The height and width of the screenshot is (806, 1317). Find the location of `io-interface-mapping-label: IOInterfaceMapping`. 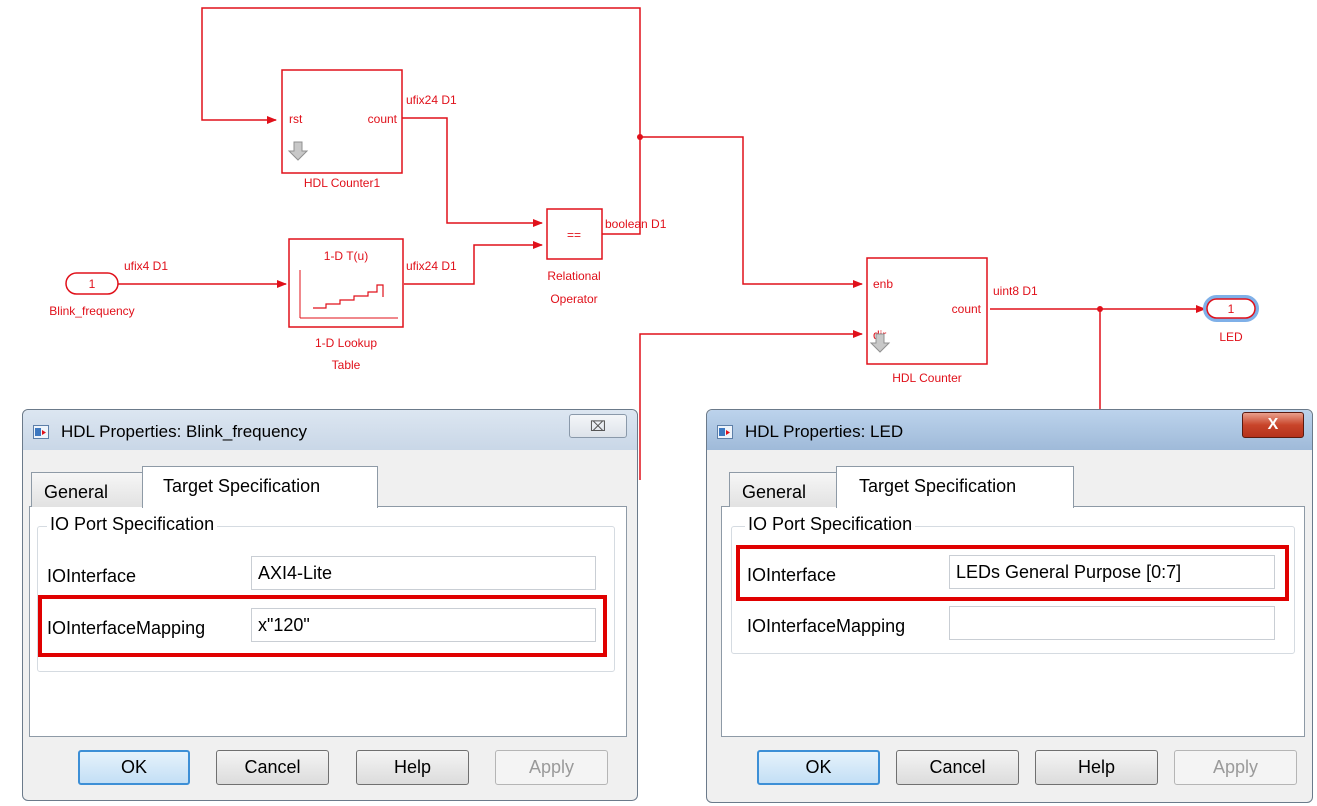

io-interface-mapping-label: IOInterfaceMapping is located at coordinates (826, 626).